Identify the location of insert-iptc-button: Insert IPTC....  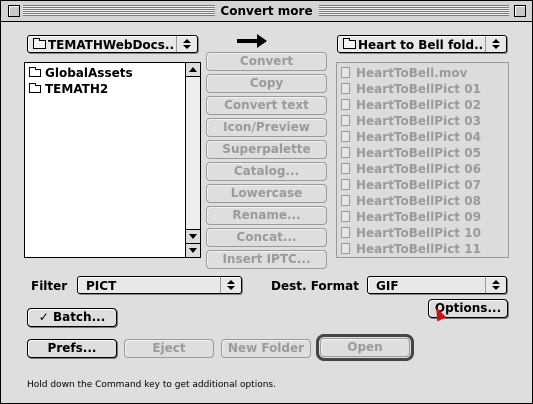
(266, 259).